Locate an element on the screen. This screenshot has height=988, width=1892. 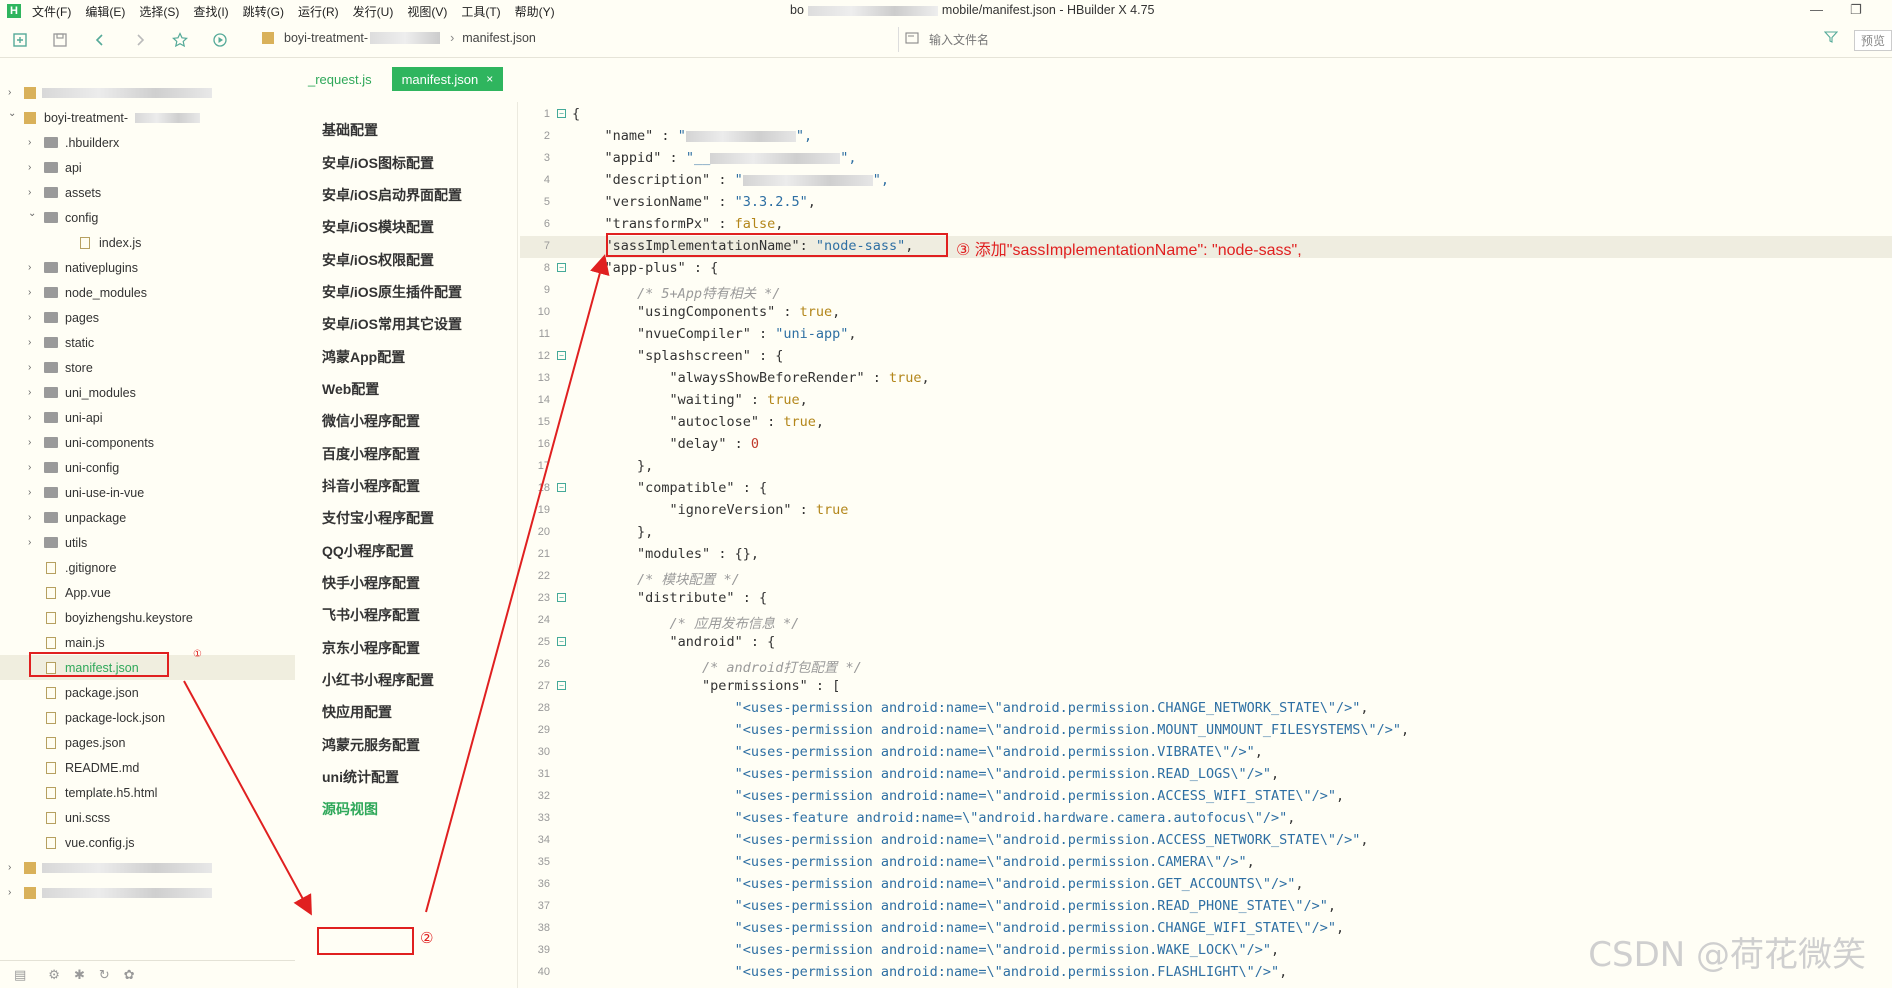
back-icon is located at coordinates (100, 40).